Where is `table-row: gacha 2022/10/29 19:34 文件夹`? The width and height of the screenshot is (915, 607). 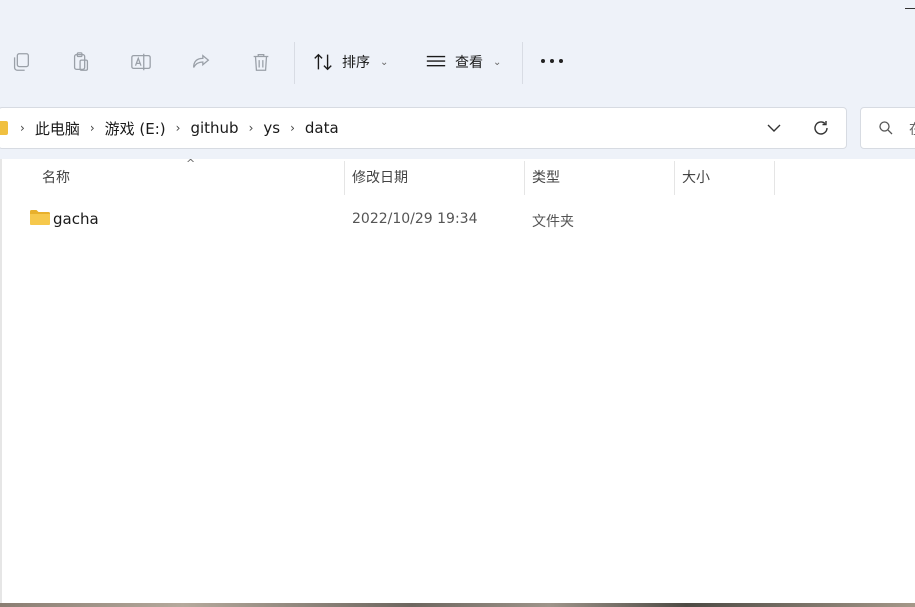
table-row: gacha 2022/10/29 19:34 文件夹 is located at coordinates (392, 218).